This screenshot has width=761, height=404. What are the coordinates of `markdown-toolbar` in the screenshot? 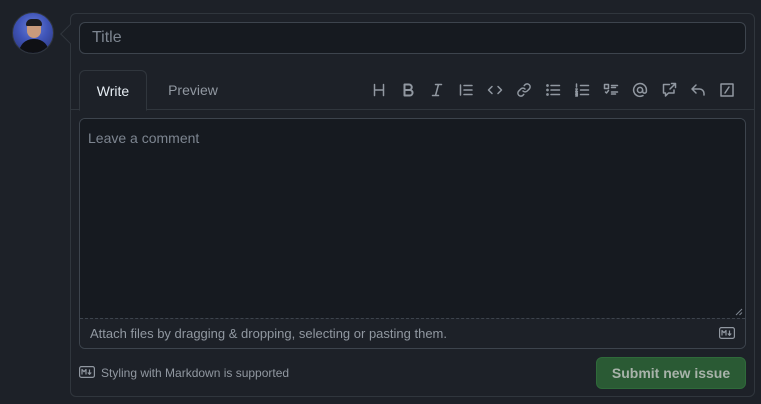 It's located at (552, 90).